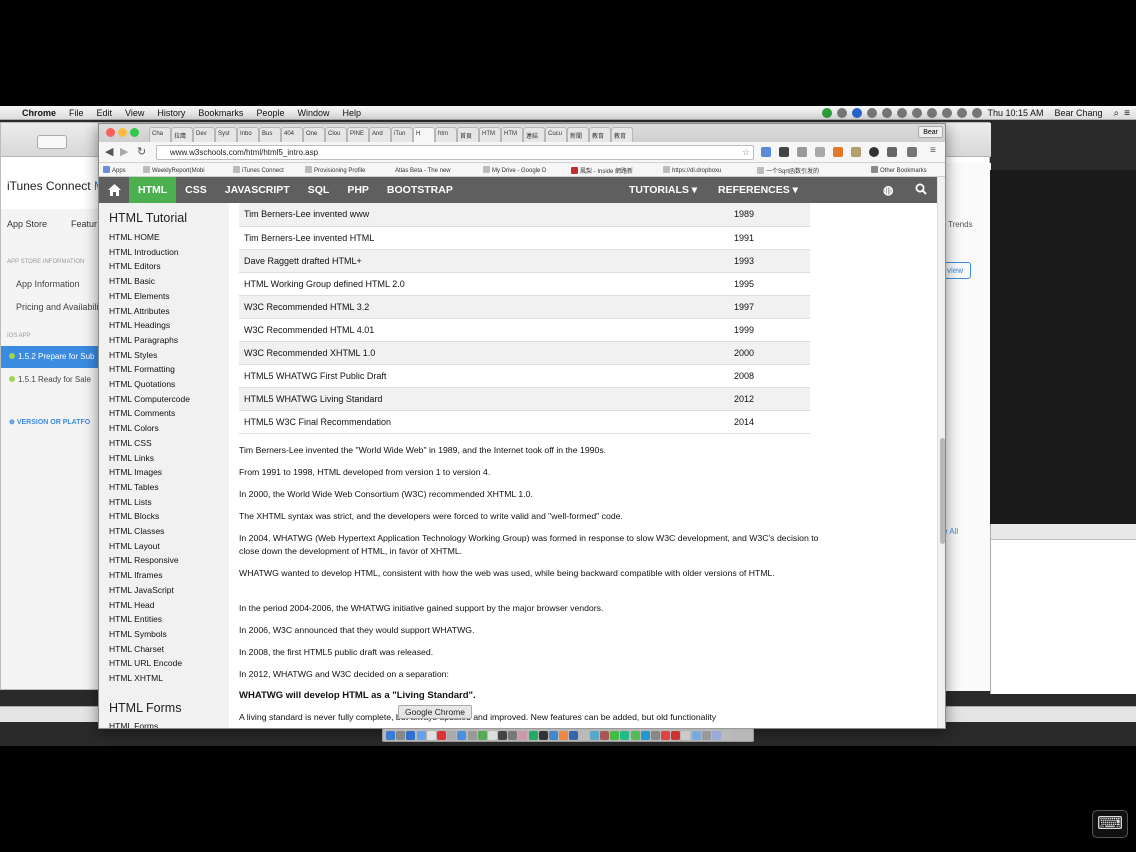 This screenshot has height=852, width=1136. What do you see at coordinates (335, 170) in the screenshot?
I see `bookmark-provisioning: Provisioning Profile` at bounding box center [335, 170].